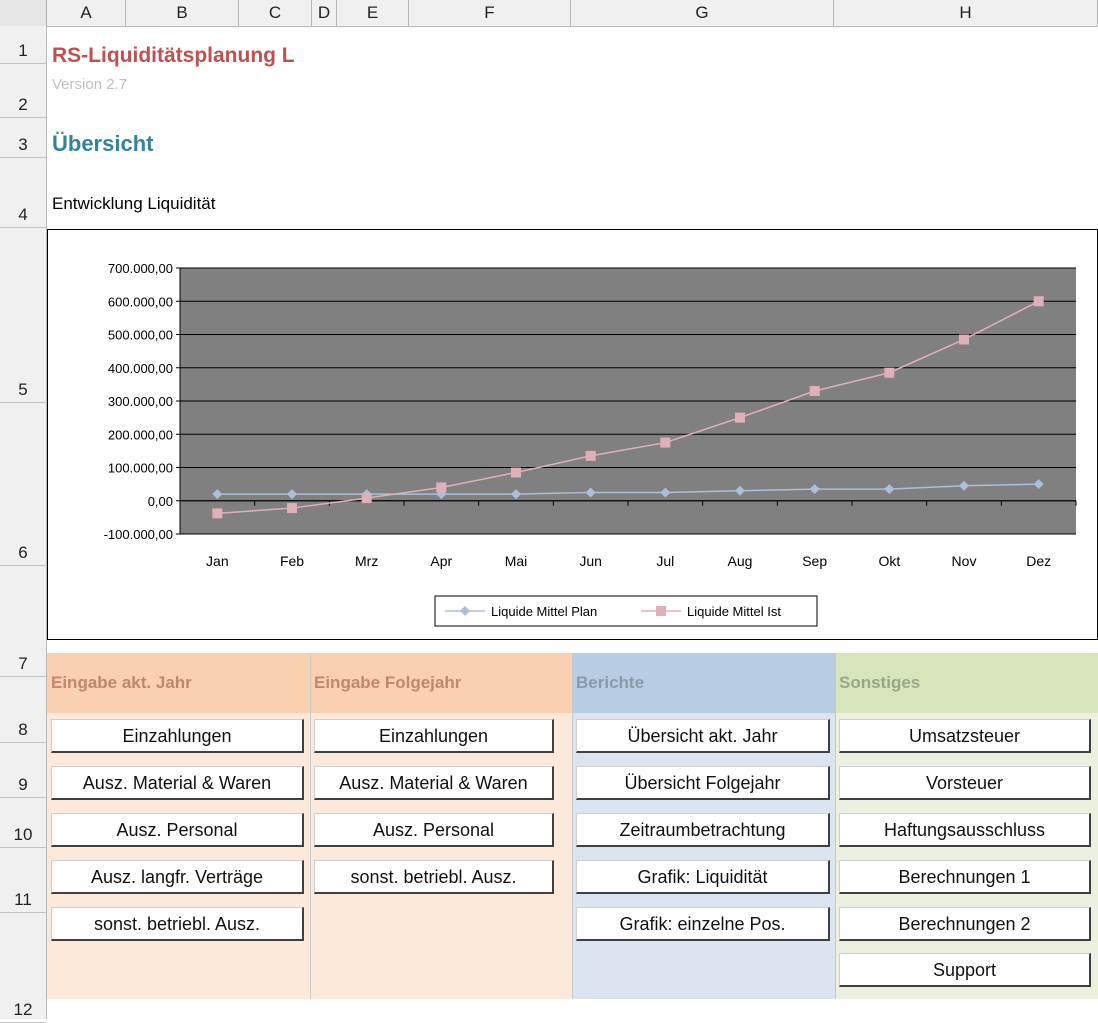 The width and height of the screenshot is (1098, 1023). I want to click on x-tick-label: Apr, so click(441, 561).